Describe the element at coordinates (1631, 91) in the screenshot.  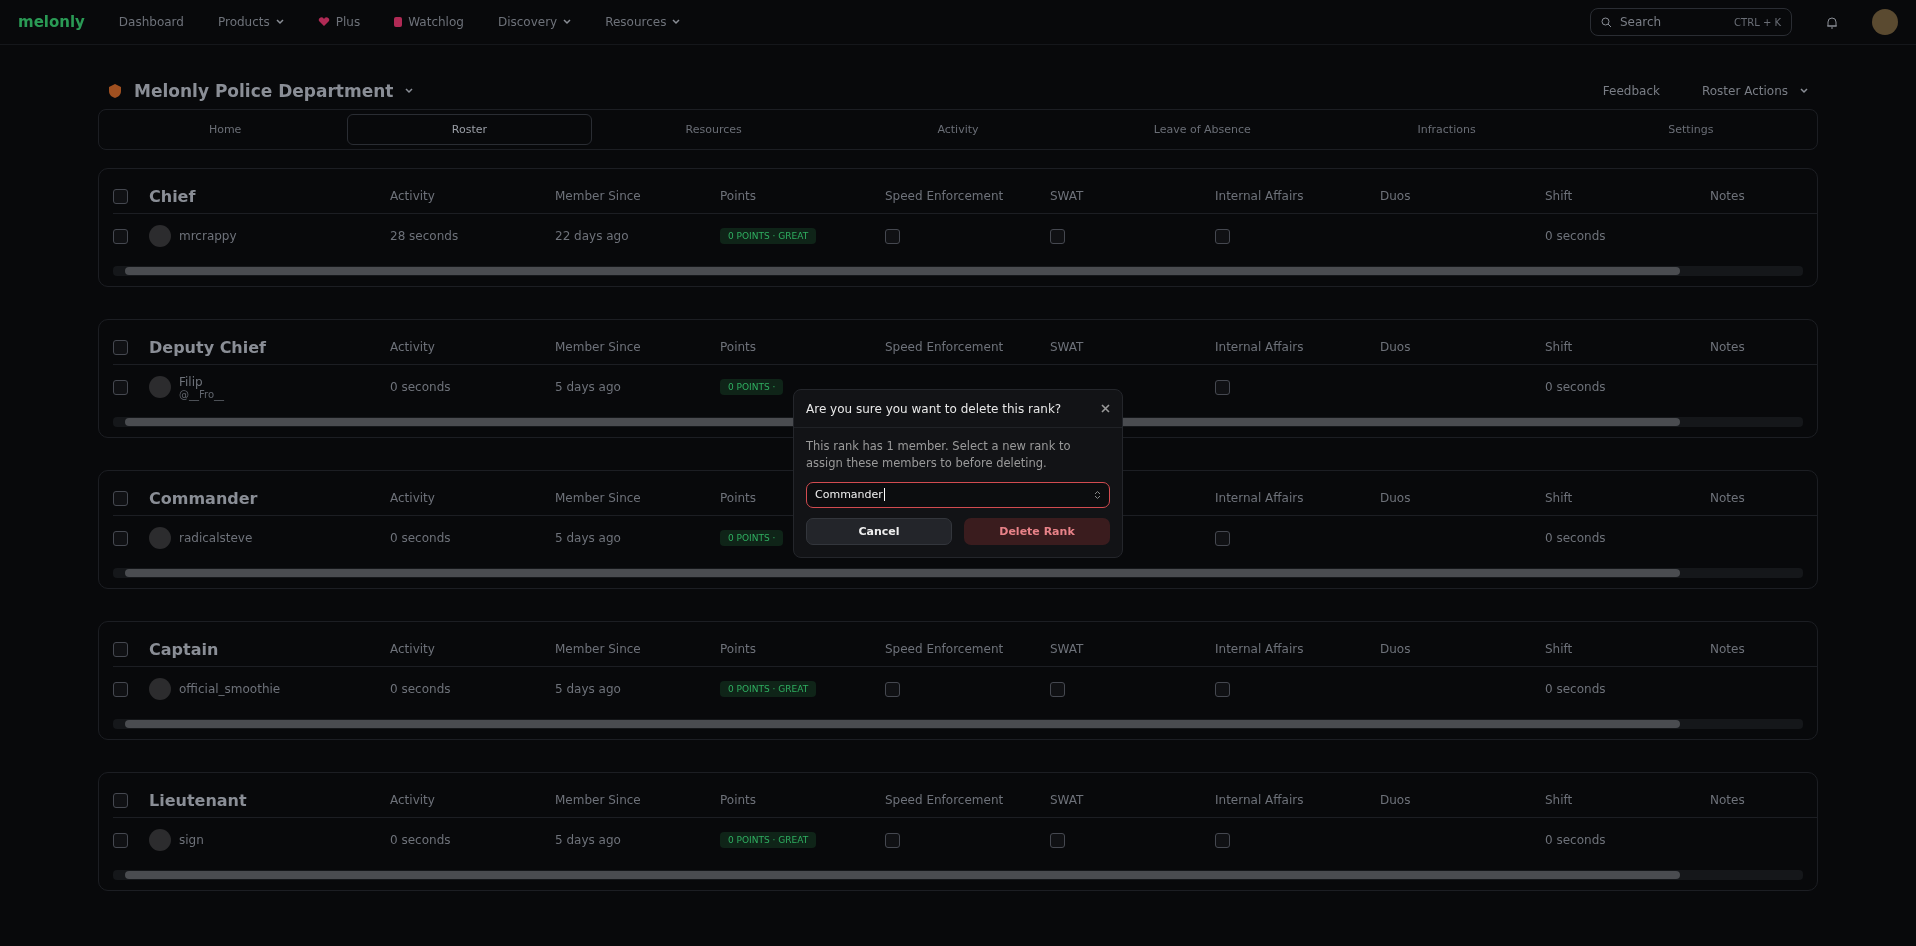
I see `feedback-button: Feedback` at that location.